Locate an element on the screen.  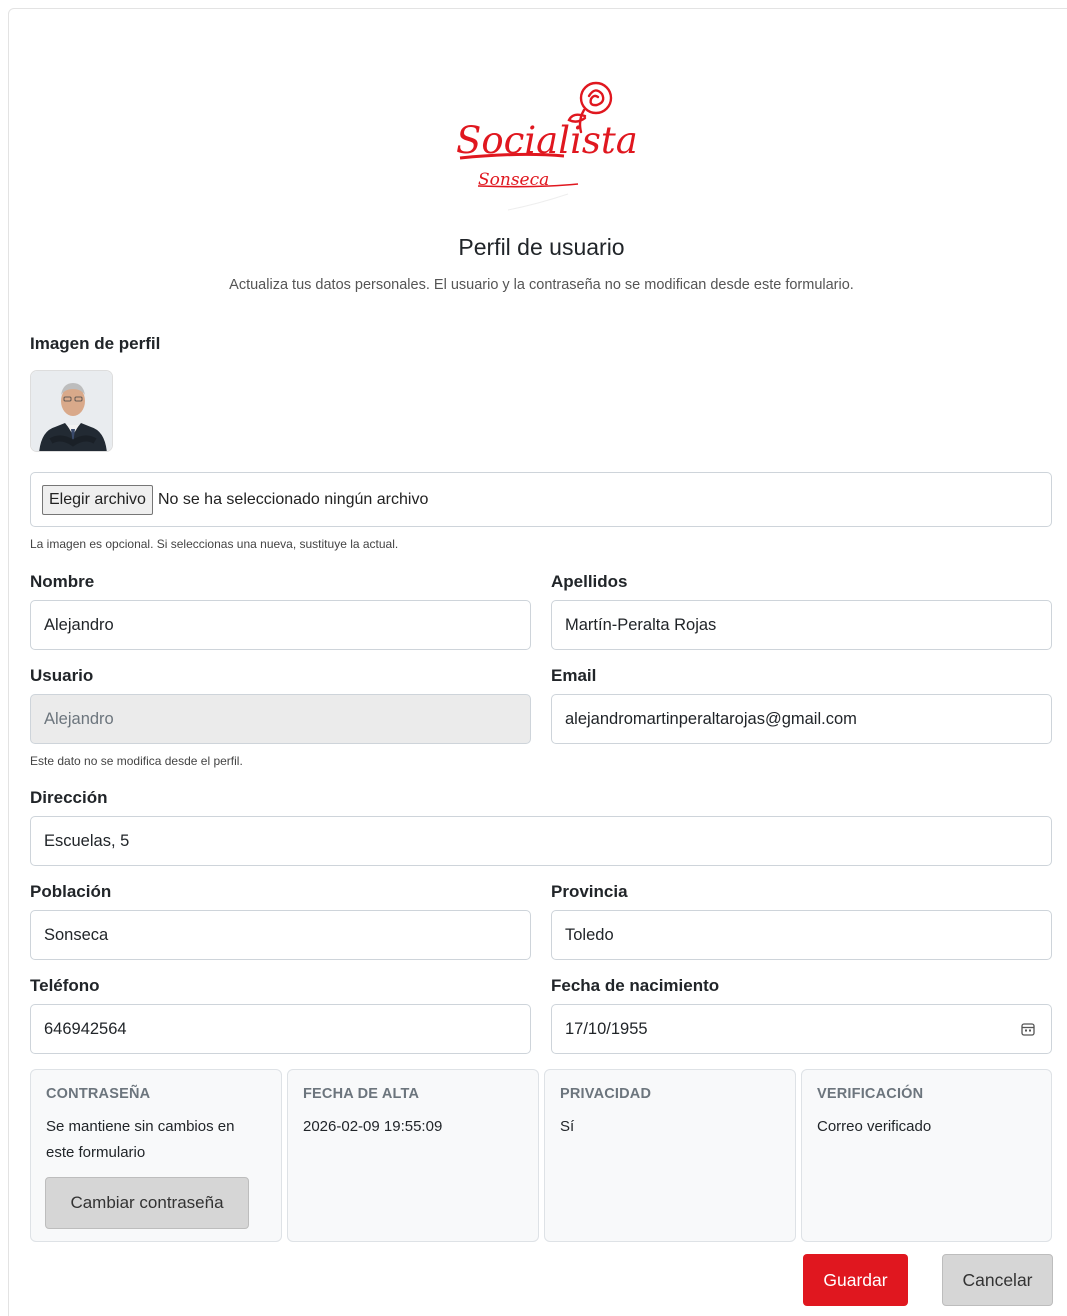
poblacion-field: Sonseca is located at coordinates (280, 935).